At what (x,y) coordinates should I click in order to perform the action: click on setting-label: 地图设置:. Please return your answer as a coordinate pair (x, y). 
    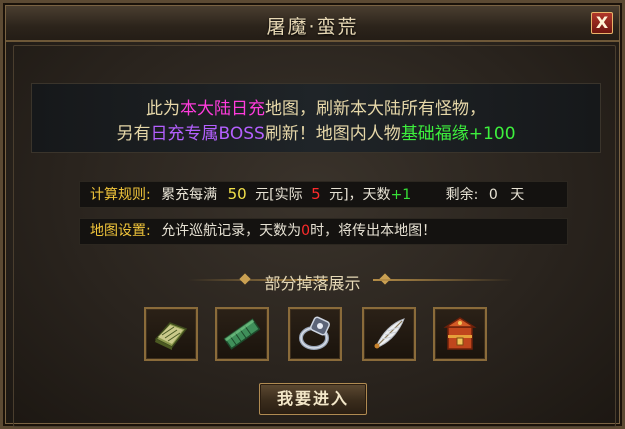
    Looking at the image, I should click on (120, 231).